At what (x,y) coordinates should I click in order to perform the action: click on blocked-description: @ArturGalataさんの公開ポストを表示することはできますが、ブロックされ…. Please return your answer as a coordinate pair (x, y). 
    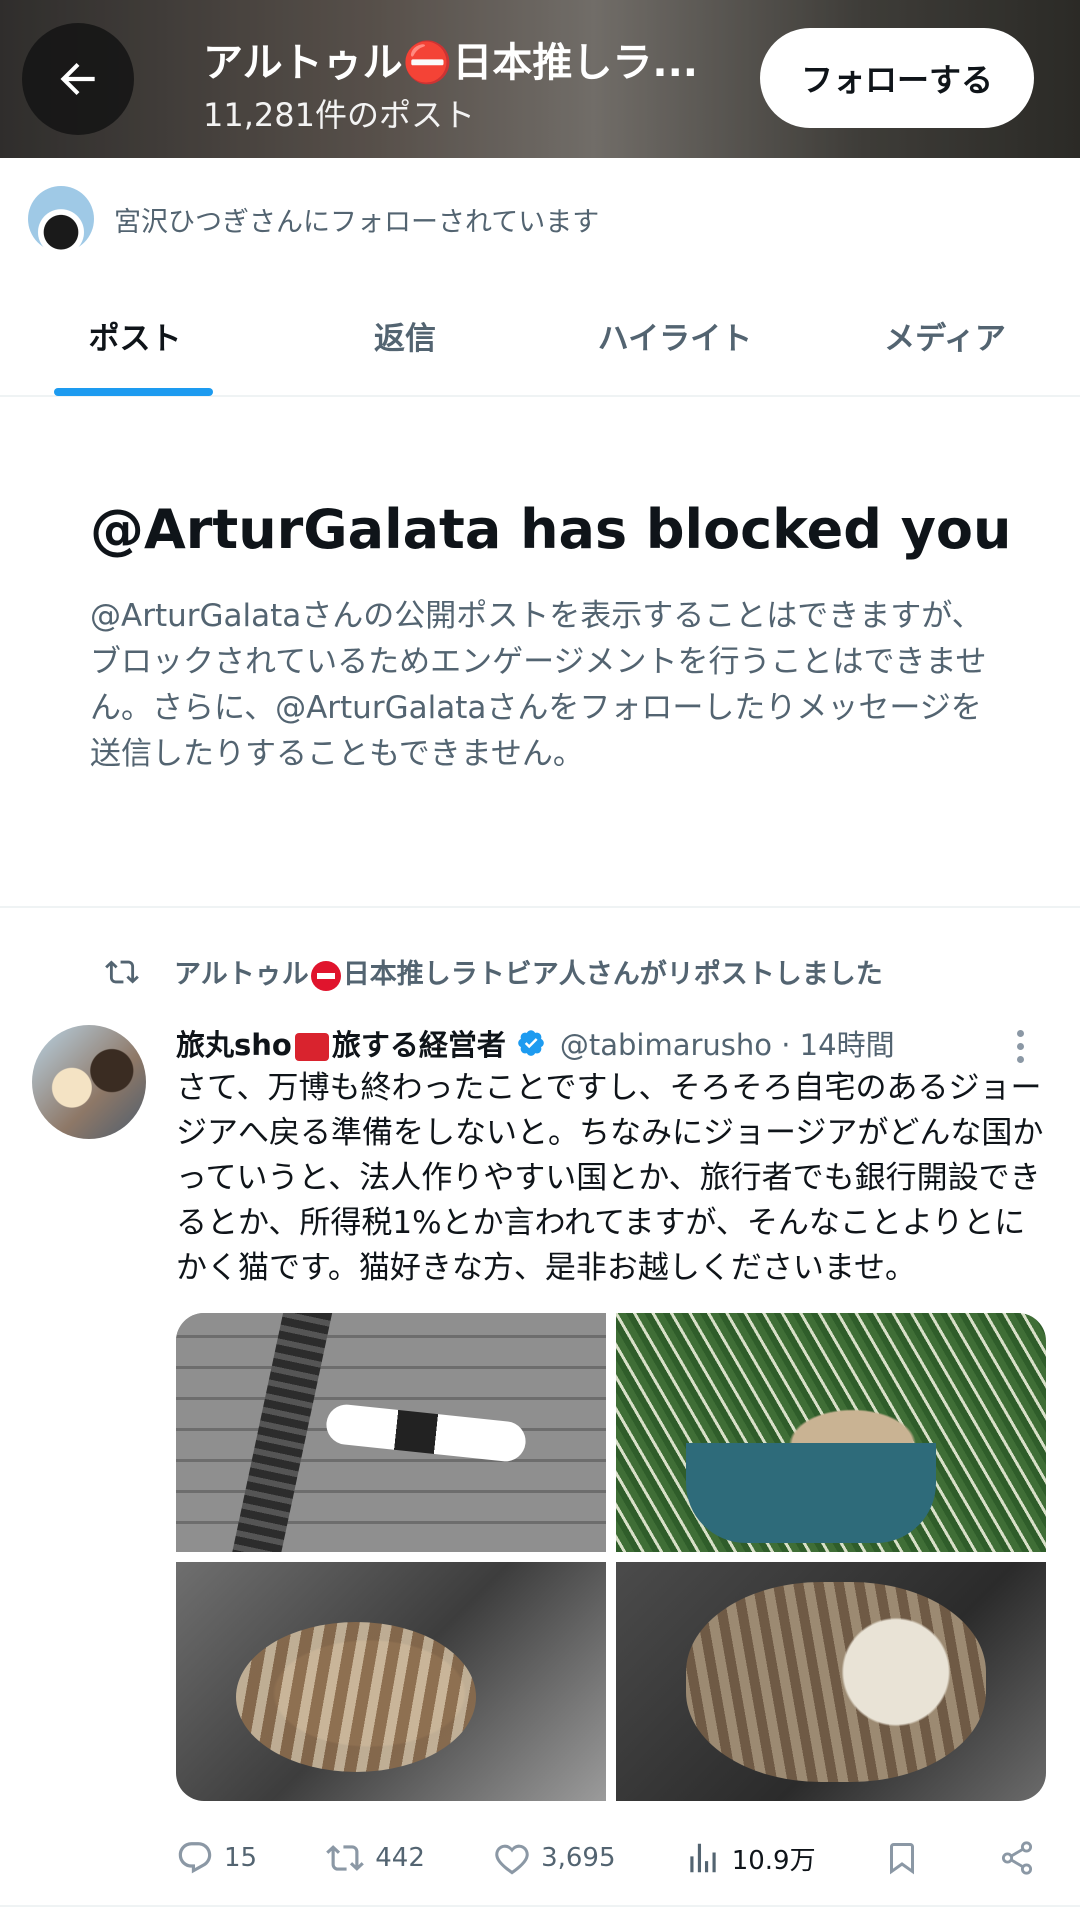
    Looking at the image, I should click on (538, 685).